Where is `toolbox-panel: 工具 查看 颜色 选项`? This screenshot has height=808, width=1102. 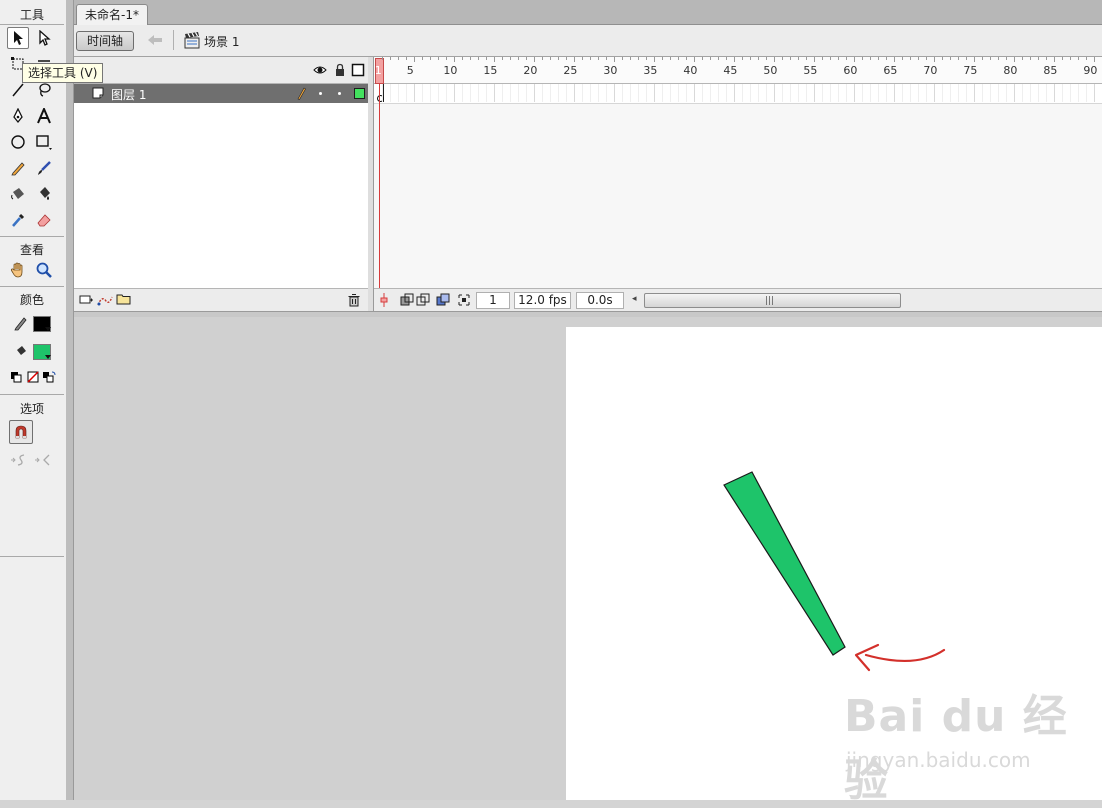 toolbox-panel: 工具 查看 颜色 选项 is located at coordinates (33, 400).